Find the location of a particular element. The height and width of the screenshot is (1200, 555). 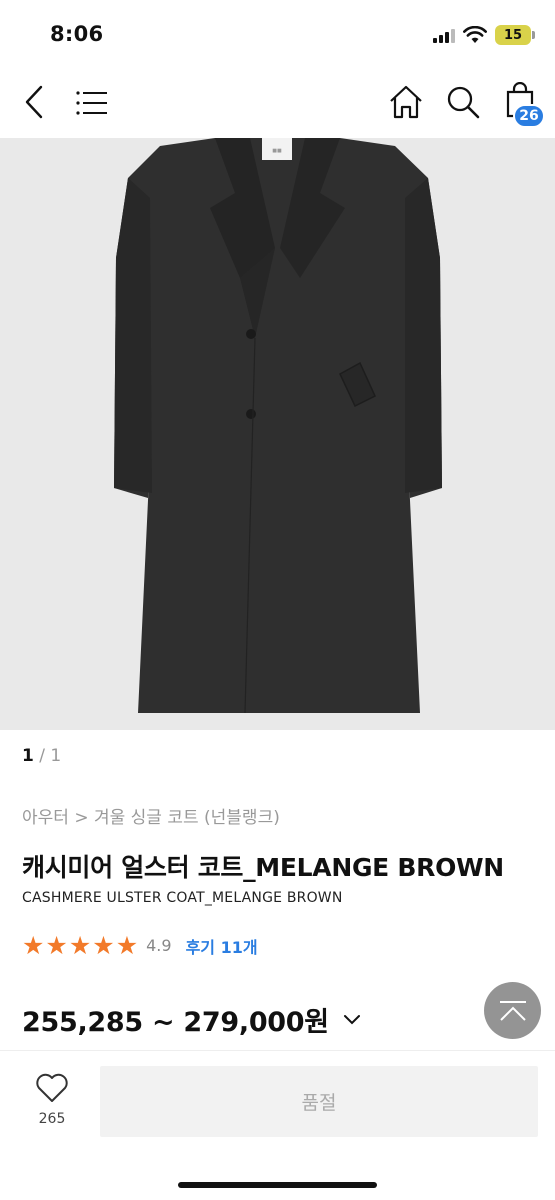

rating-row: ★ ★ ★ ★ ★ 4.9 후기 11개 is located at coordinates (140, 945).